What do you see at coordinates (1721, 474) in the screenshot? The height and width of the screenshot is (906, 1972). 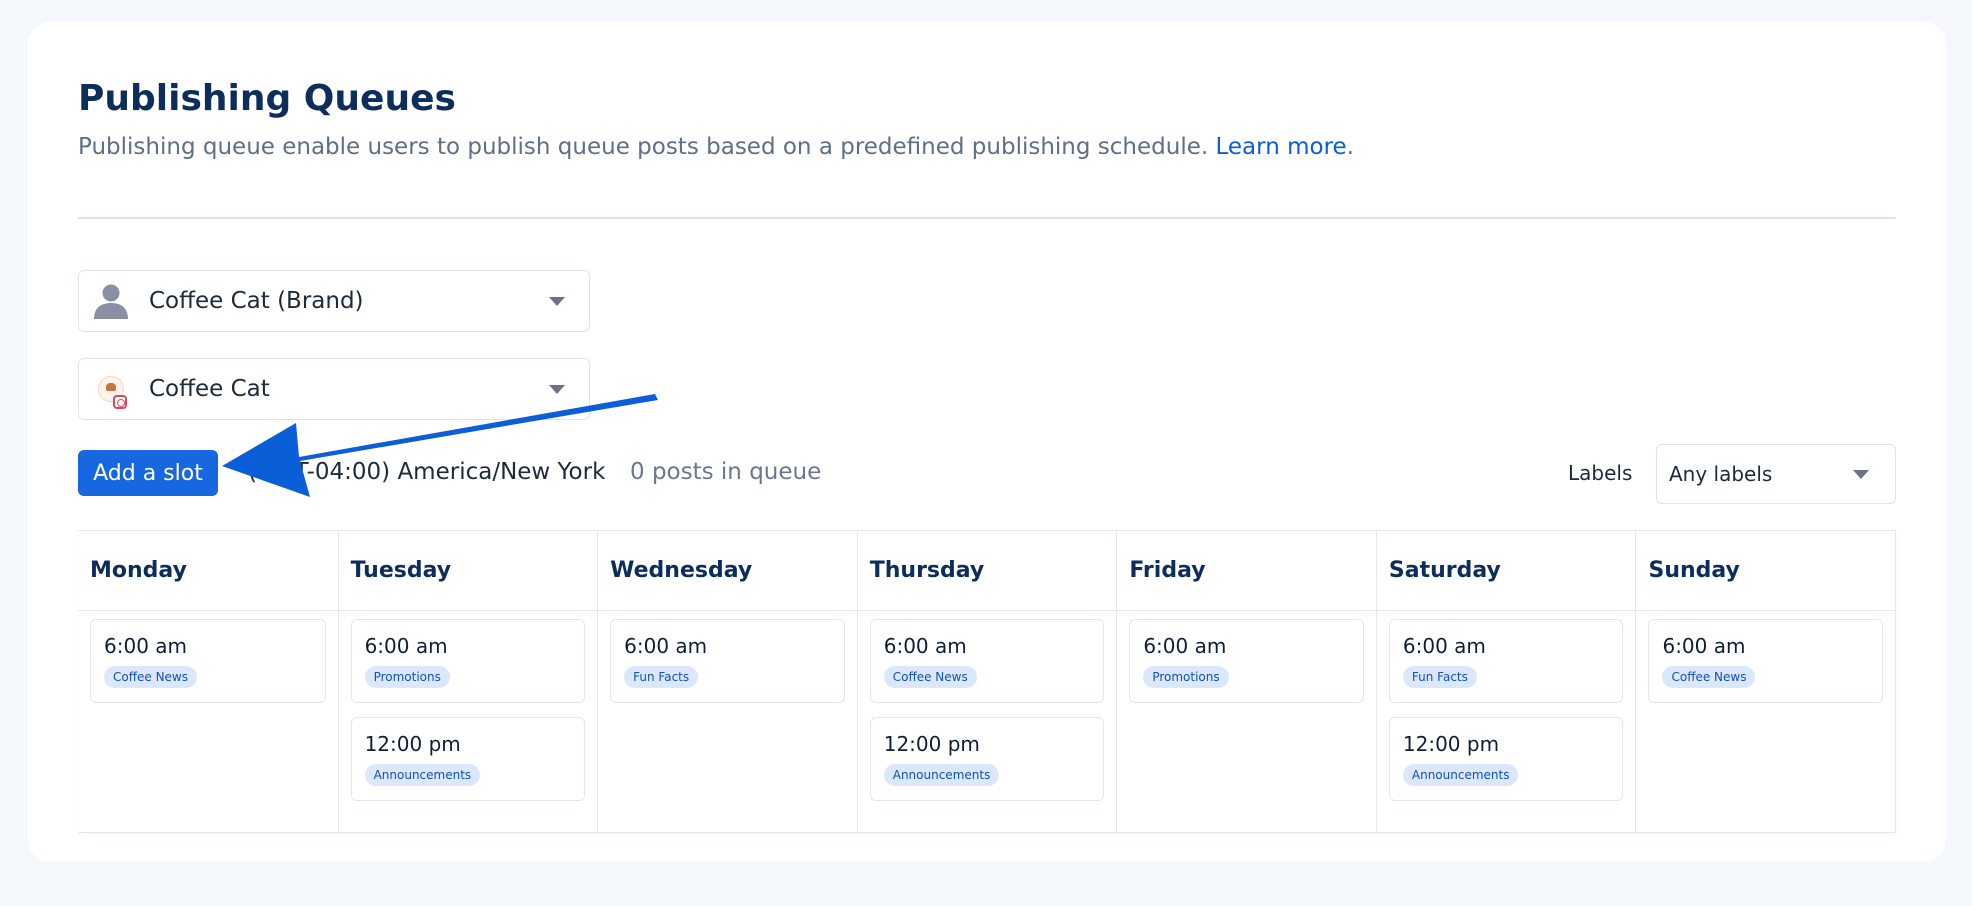 I see `labels-filter-value: Any labels` at bounding box center [1721, 474].